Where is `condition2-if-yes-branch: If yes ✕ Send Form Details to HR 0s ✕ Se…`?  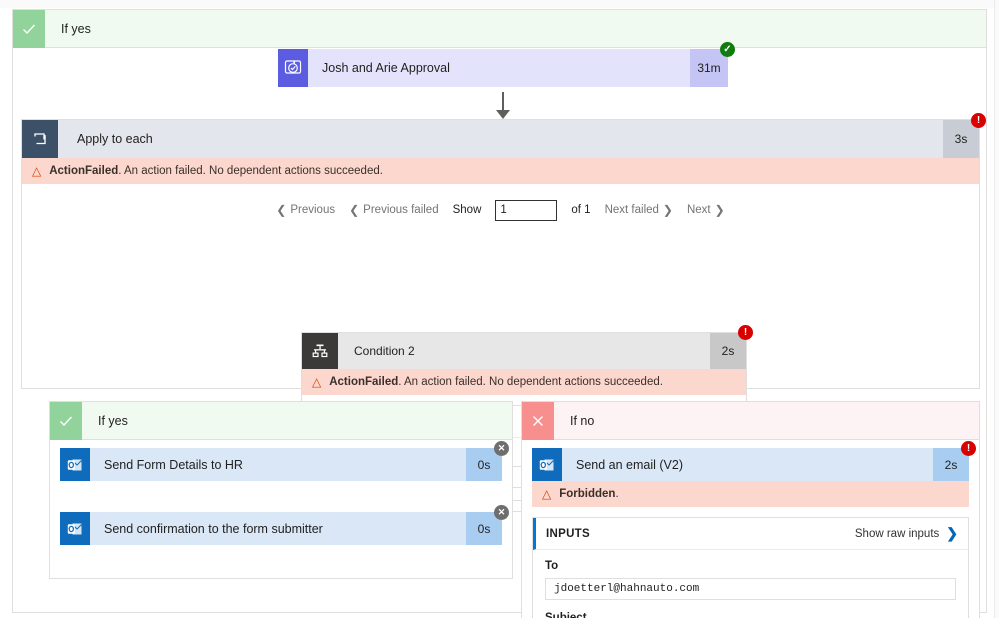 condition2-if-yes-branch: If yes ✕ Send Form Details to HR 0s ✕ Se… is located at coordinates (281, 490).